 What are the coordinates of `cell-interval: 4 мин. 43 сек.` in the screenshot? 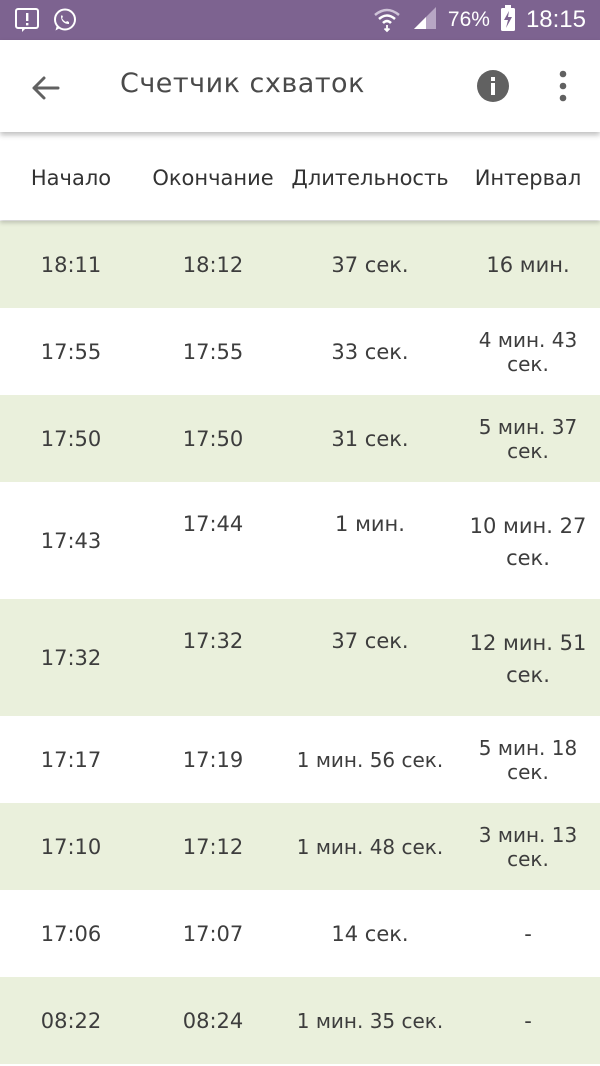 It's located at (528, 351).